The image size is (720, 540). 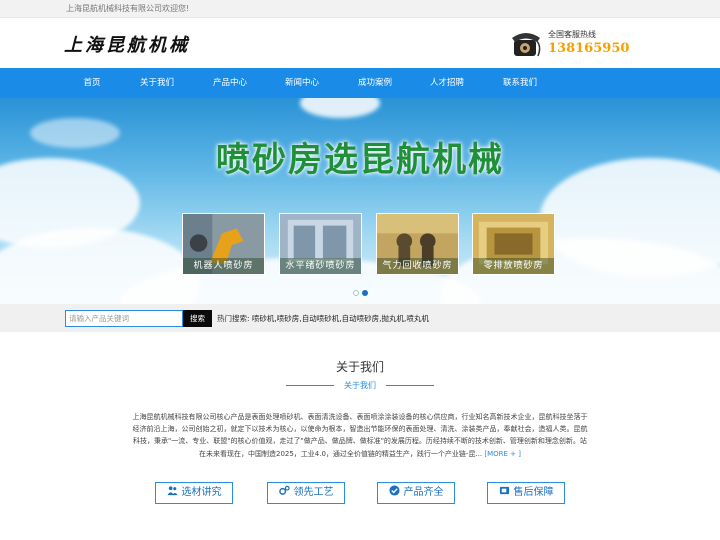 I want to click on banner-title: 喷砂房选昆航机械, so click(x=360, y=160).